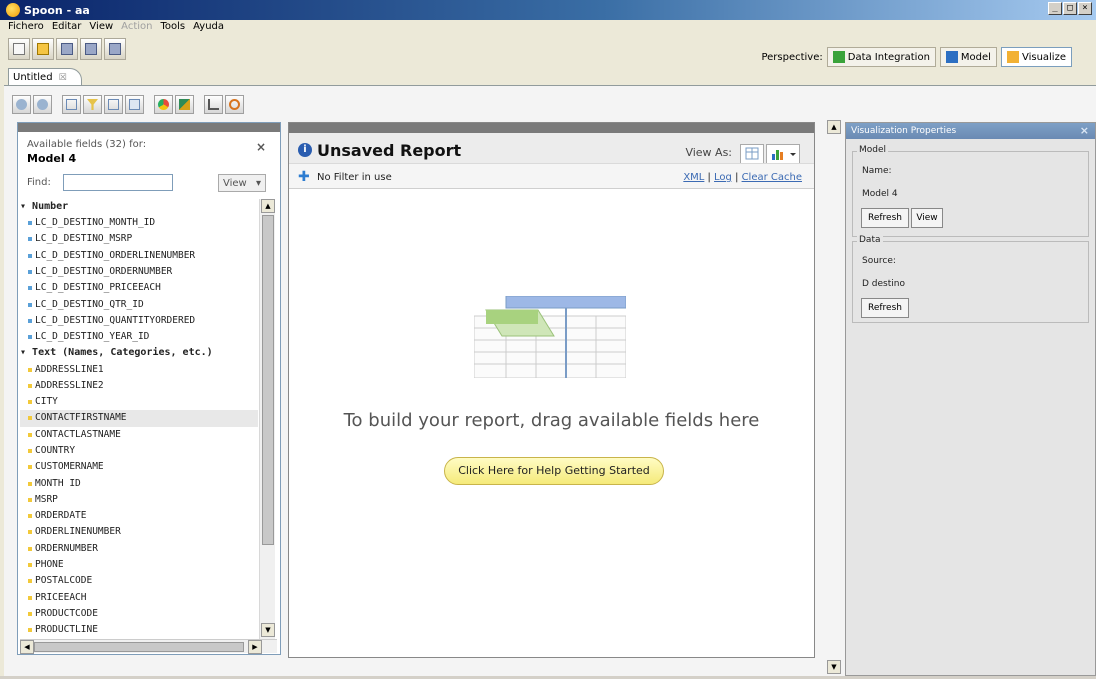  Describe the element at coordinates (139, 630) in the screenshot. I see `field-item: PRODUCTLINE` at that location.